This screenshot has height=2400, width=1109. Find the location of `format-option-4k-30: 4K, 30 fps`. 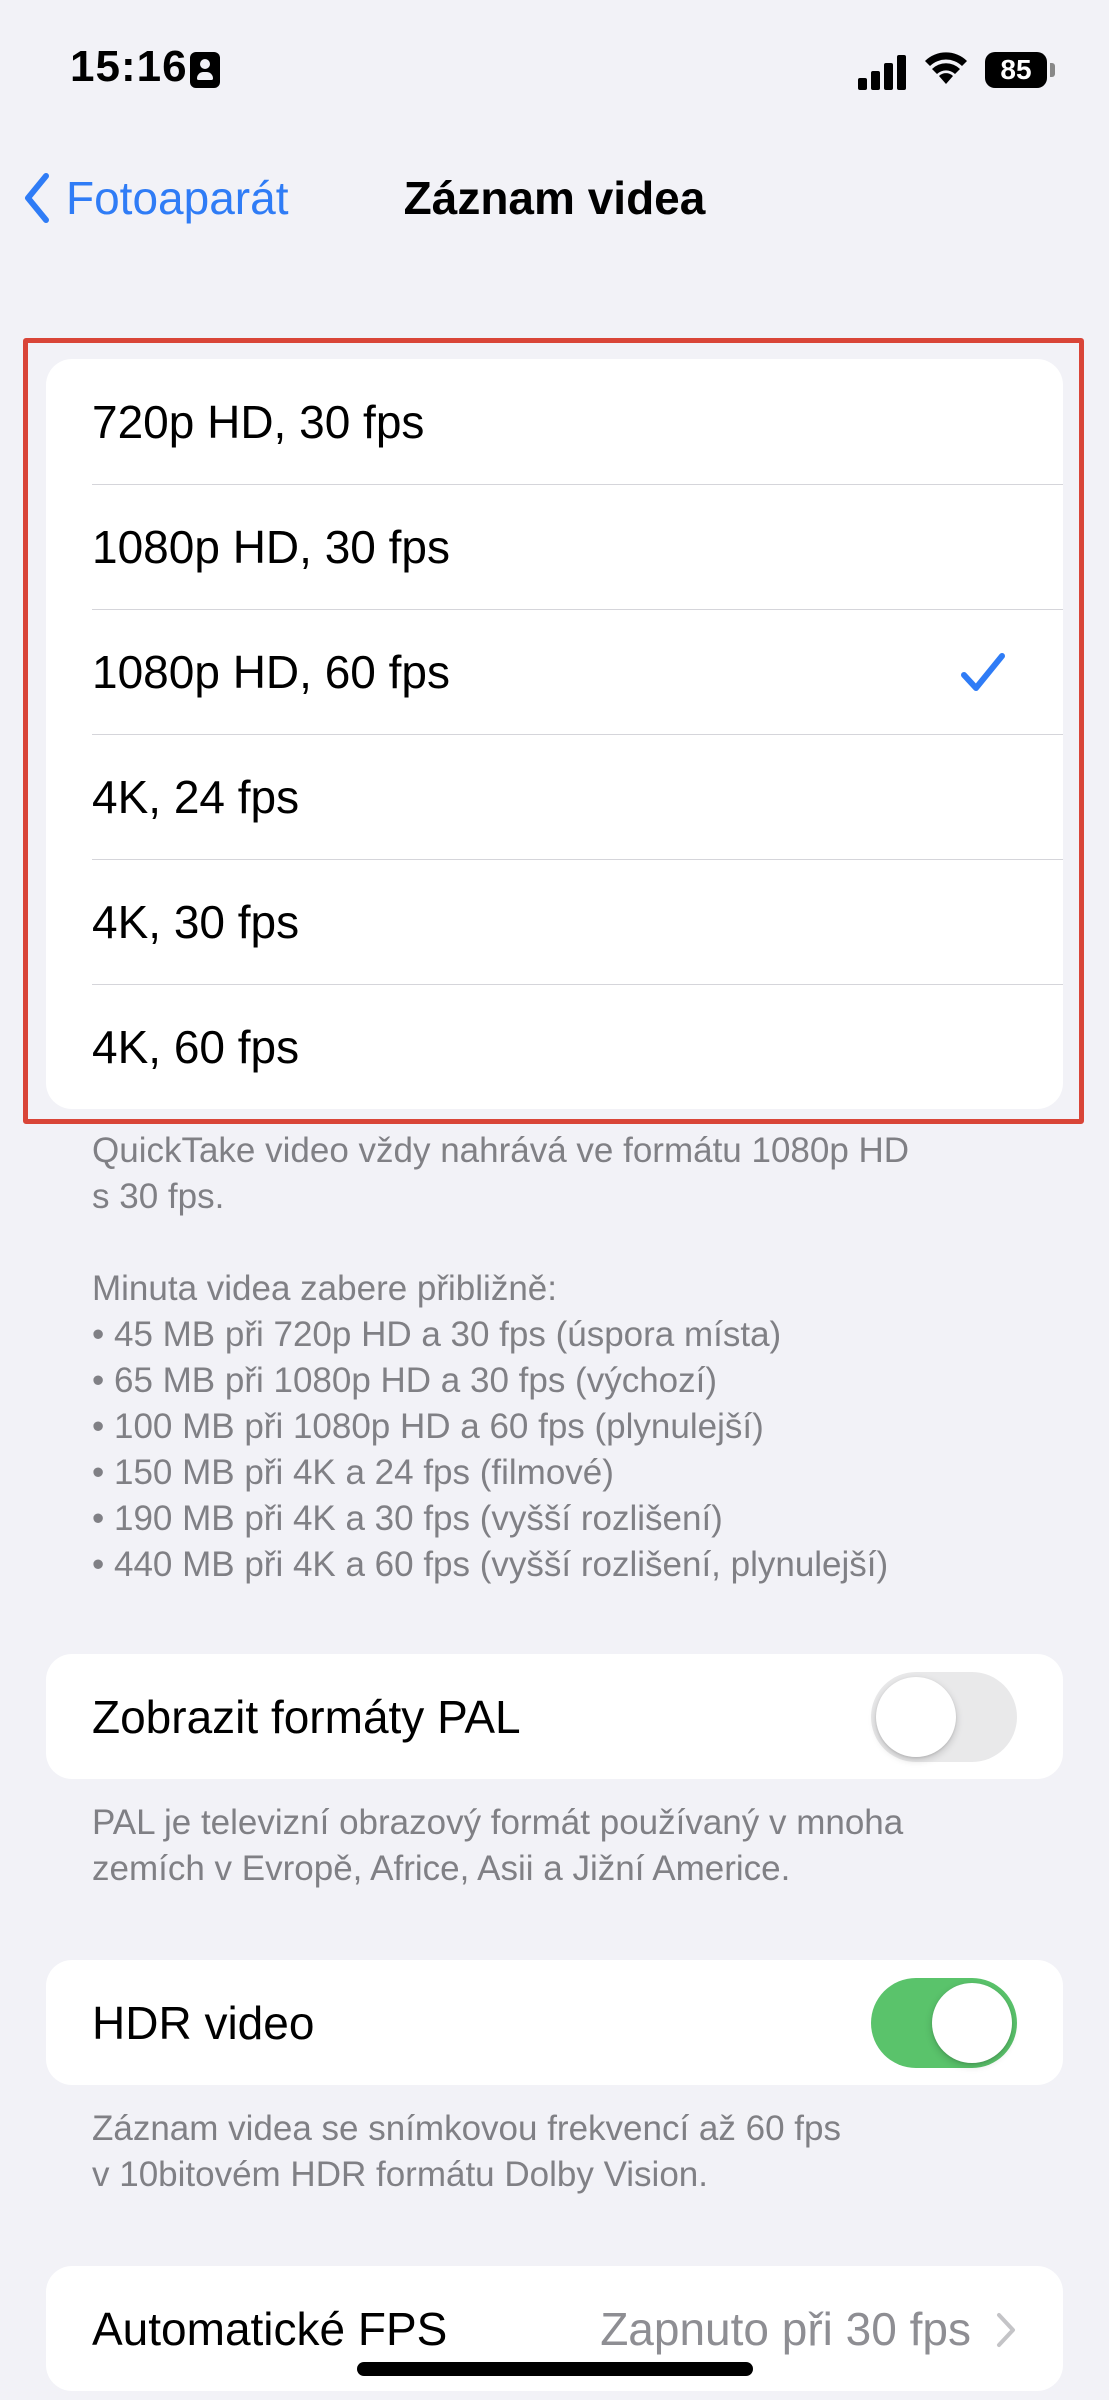

format-option-4k-30: 4K, 30 fps is located at coordinates (554, 921).